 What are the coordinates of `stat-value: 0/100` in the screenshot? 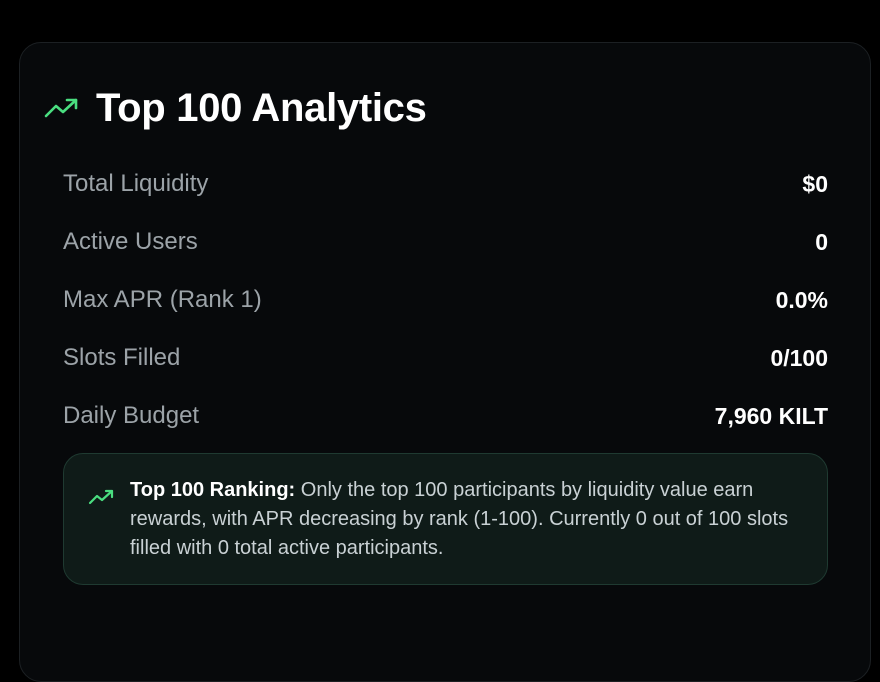 It's located at (799, 358).